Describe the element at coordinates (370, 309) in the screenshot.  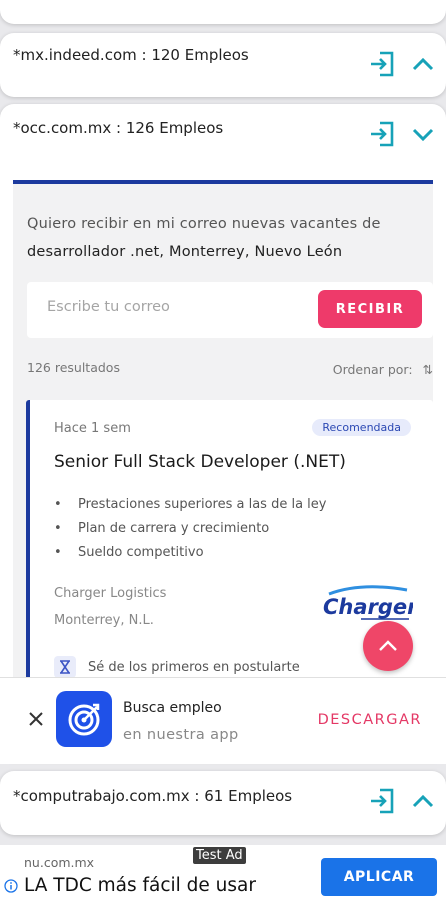
I see `subscribe-button: RECIBIR` at that location.